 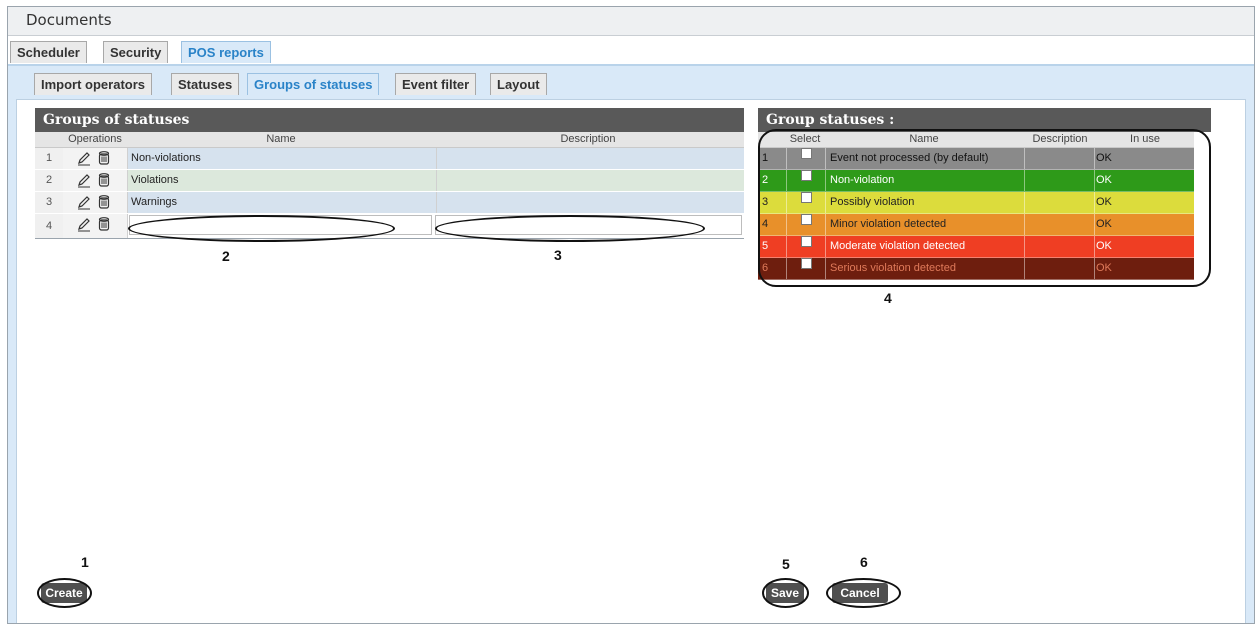 What do you see at coordinates (95, 139) in the screenshot?
I see `col-operations: Operations` at bounding box center [95, 139].